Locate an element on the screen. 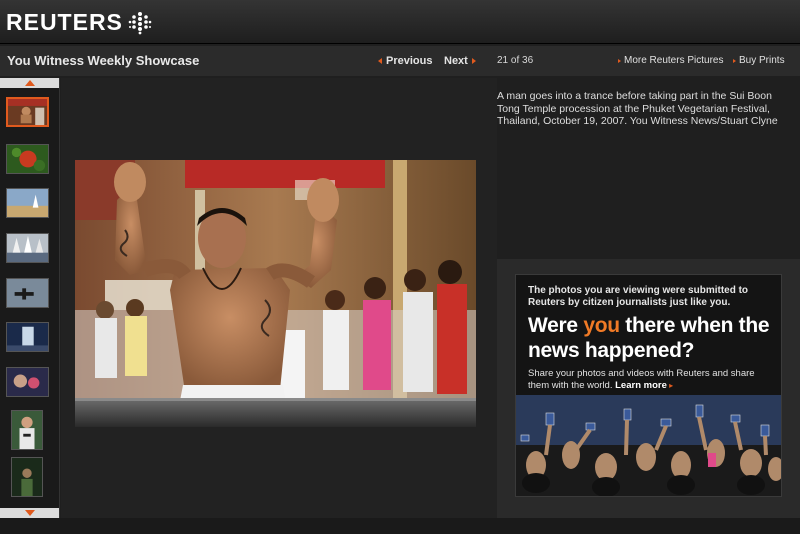 This screenshot has height=534, width=800. ad-headline-pre: Were is located at coordinates (556, 325).